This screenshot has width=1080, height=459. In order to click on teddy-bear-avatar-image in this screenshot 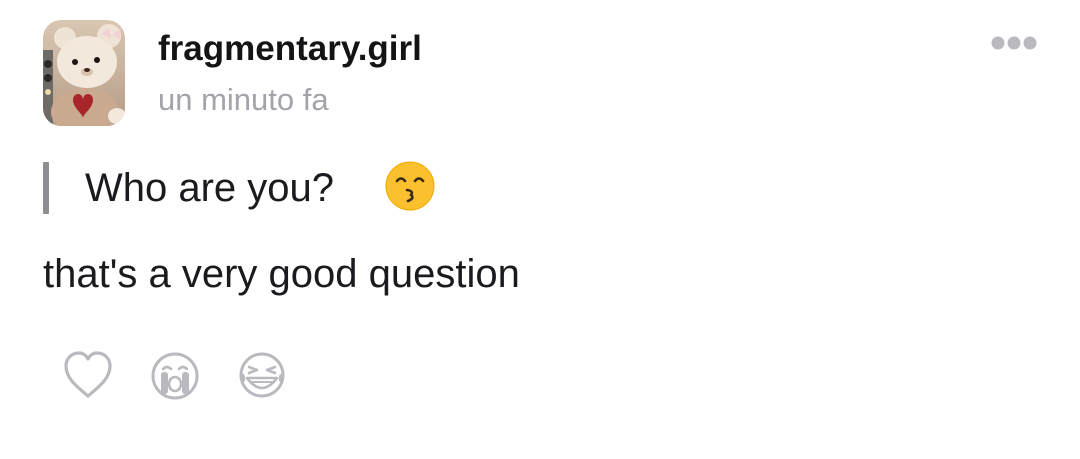, I will do `click(84, 73)`.